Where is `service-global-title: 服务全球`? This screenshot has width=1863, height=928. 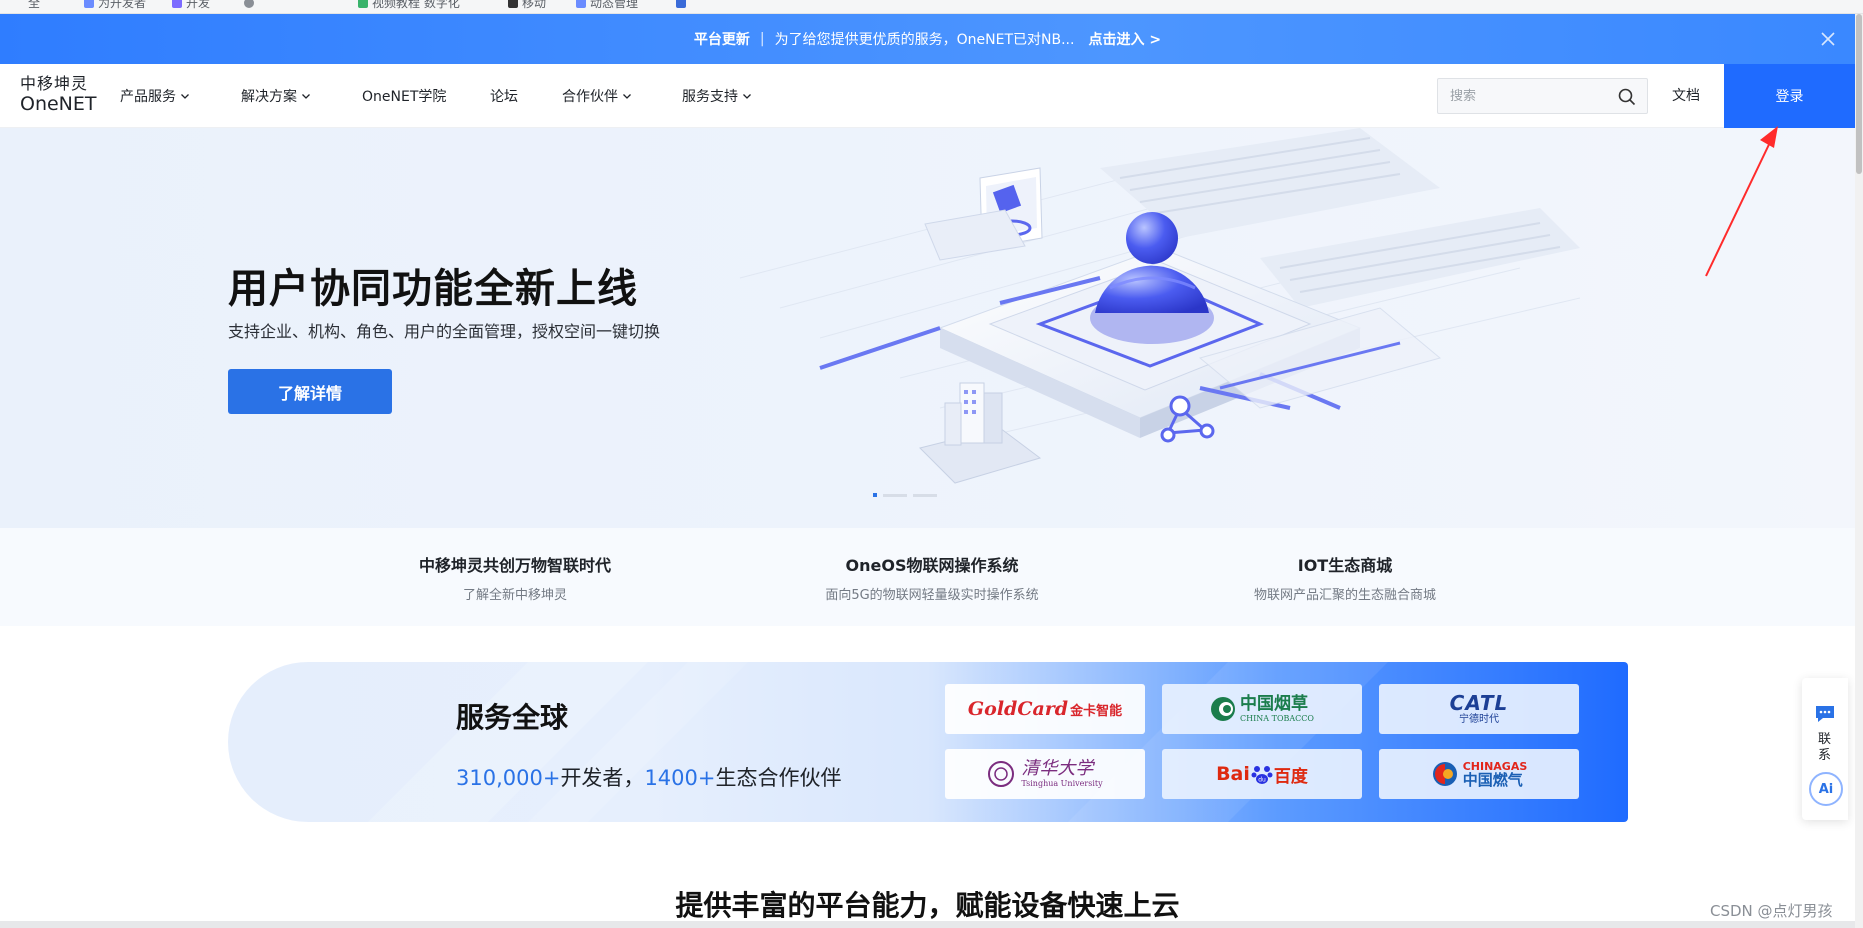
service-global-title: 服务全球 is located at coordinates (512, 717).